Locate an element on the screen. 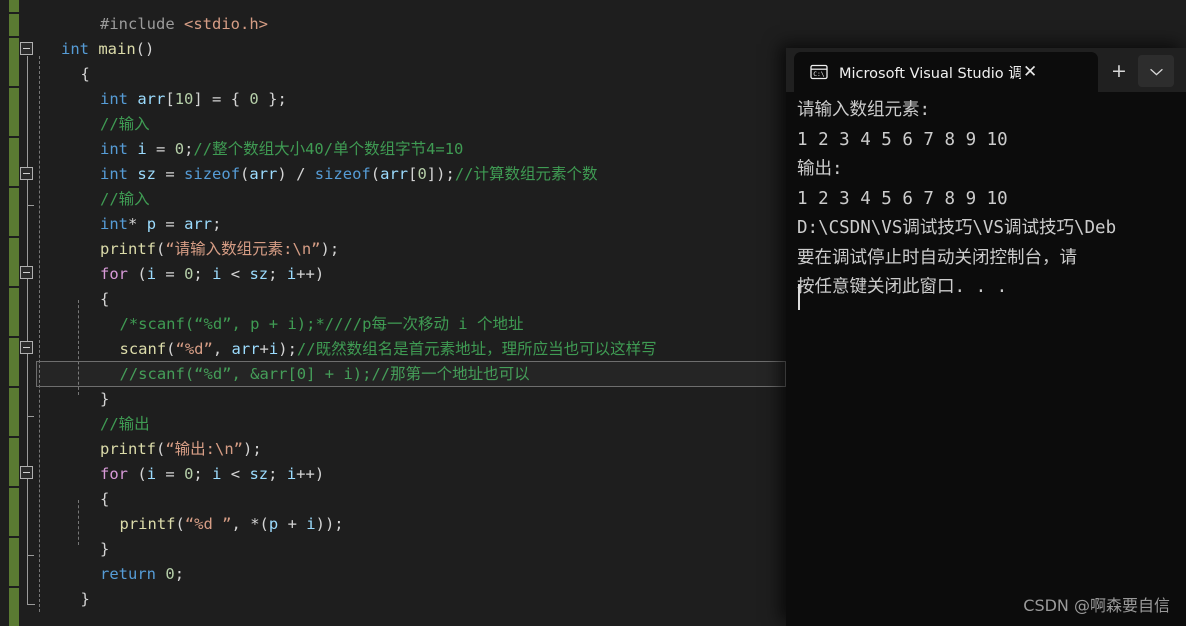  code-line: printf(“输出:\n”); is located at coordinates (181, 449).